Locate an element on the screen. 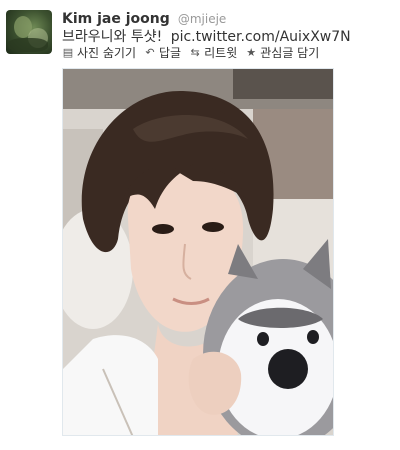 This screenshot has width=400, height=450. tweet-text: 브라우니와 투샷! pic.twitter.com/AuixXw7N is located at coordinates (206, 36).